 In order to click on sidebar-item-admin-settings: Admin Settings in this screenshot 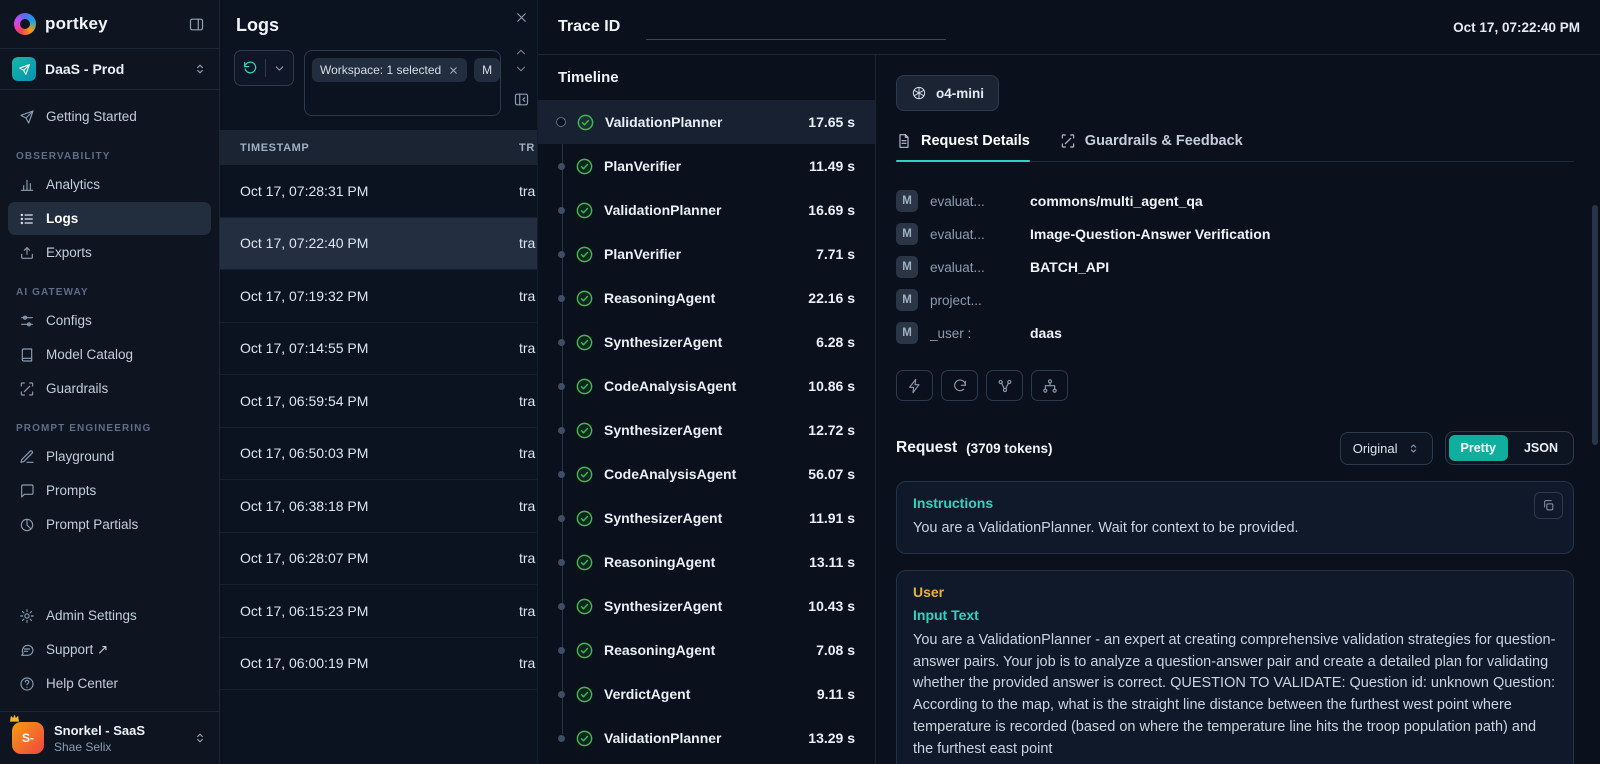, I will do `click(109, 615)`.